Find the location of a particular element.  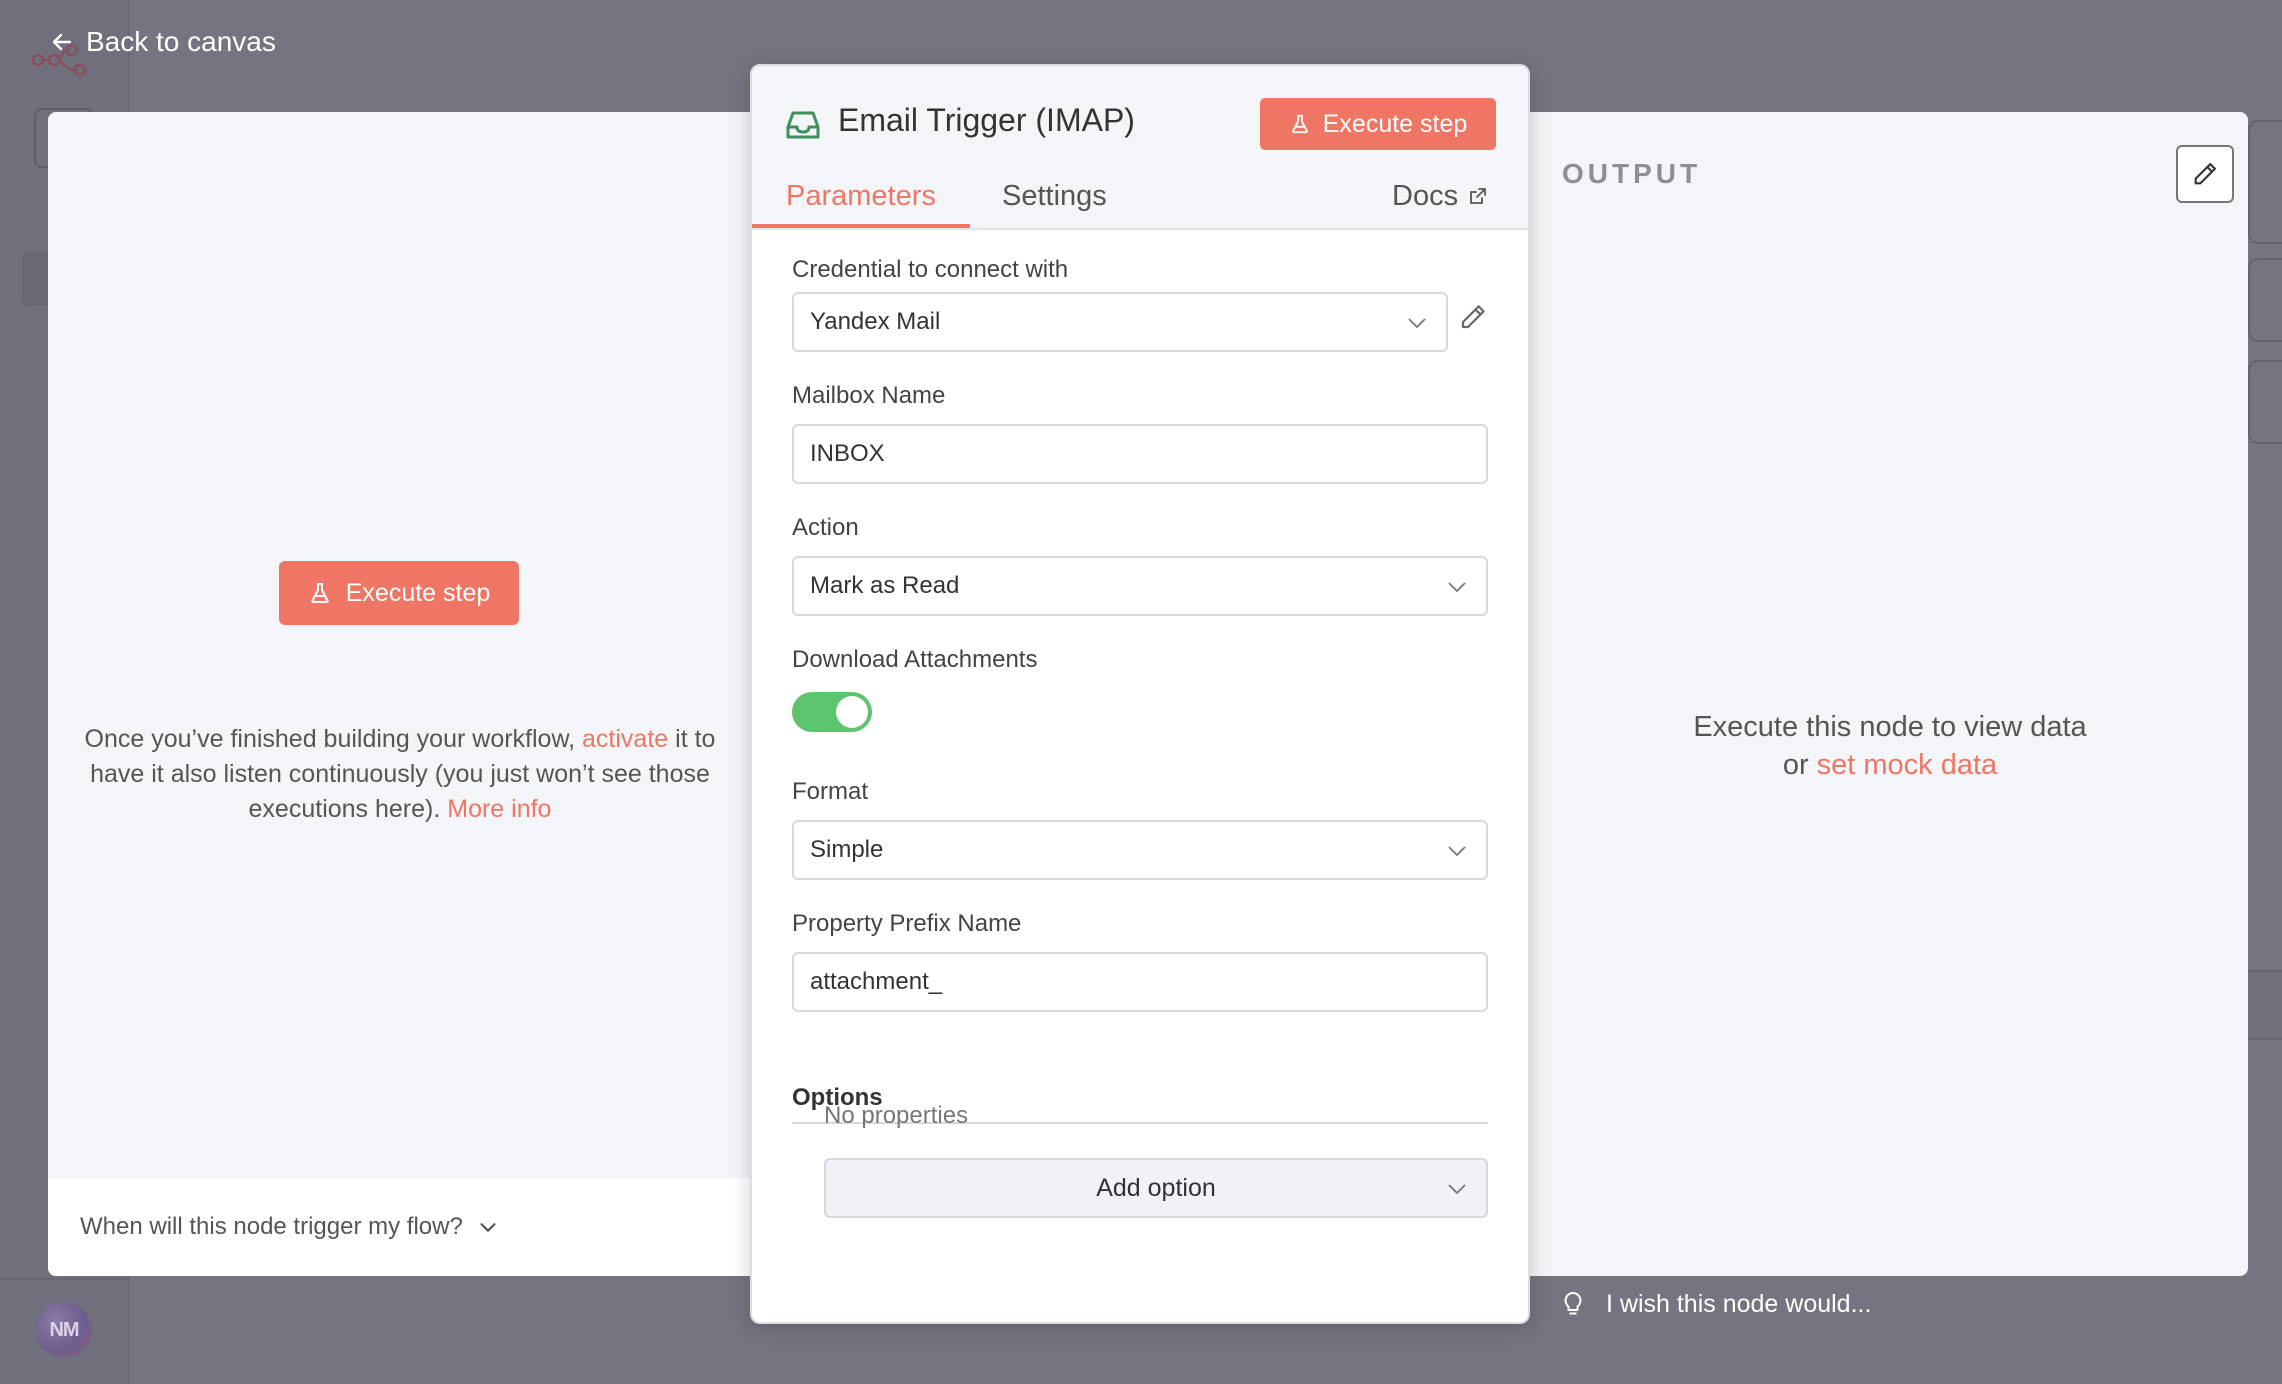

edit-output-button is located at coordinates (2205, 174).